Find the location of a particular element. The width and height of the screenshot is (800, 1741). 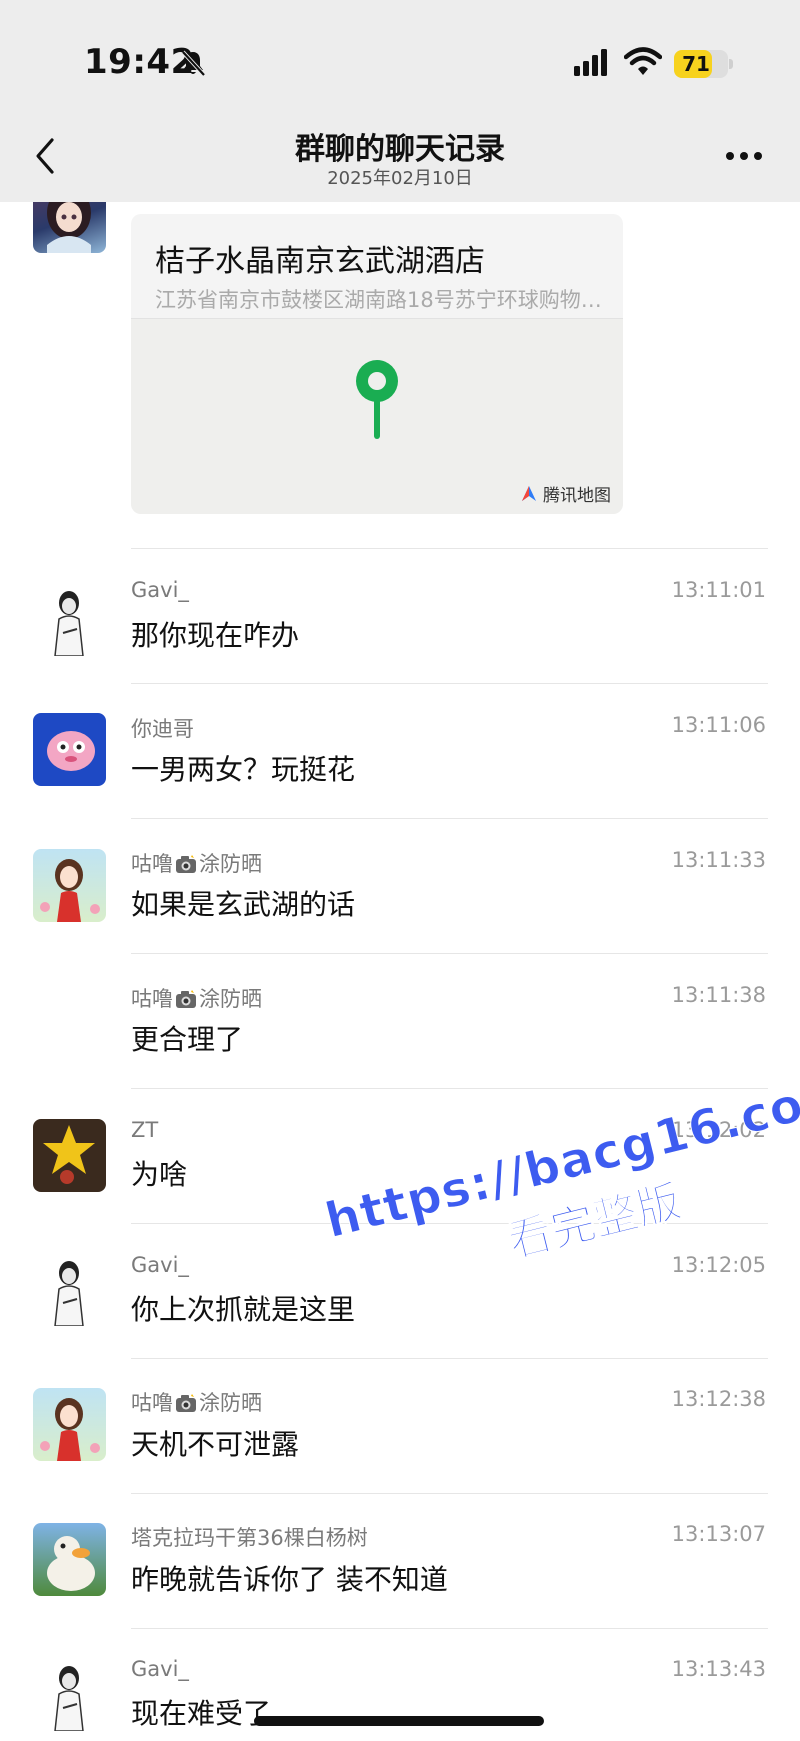

bell-slash-icon is located at coordinates (193, 63).